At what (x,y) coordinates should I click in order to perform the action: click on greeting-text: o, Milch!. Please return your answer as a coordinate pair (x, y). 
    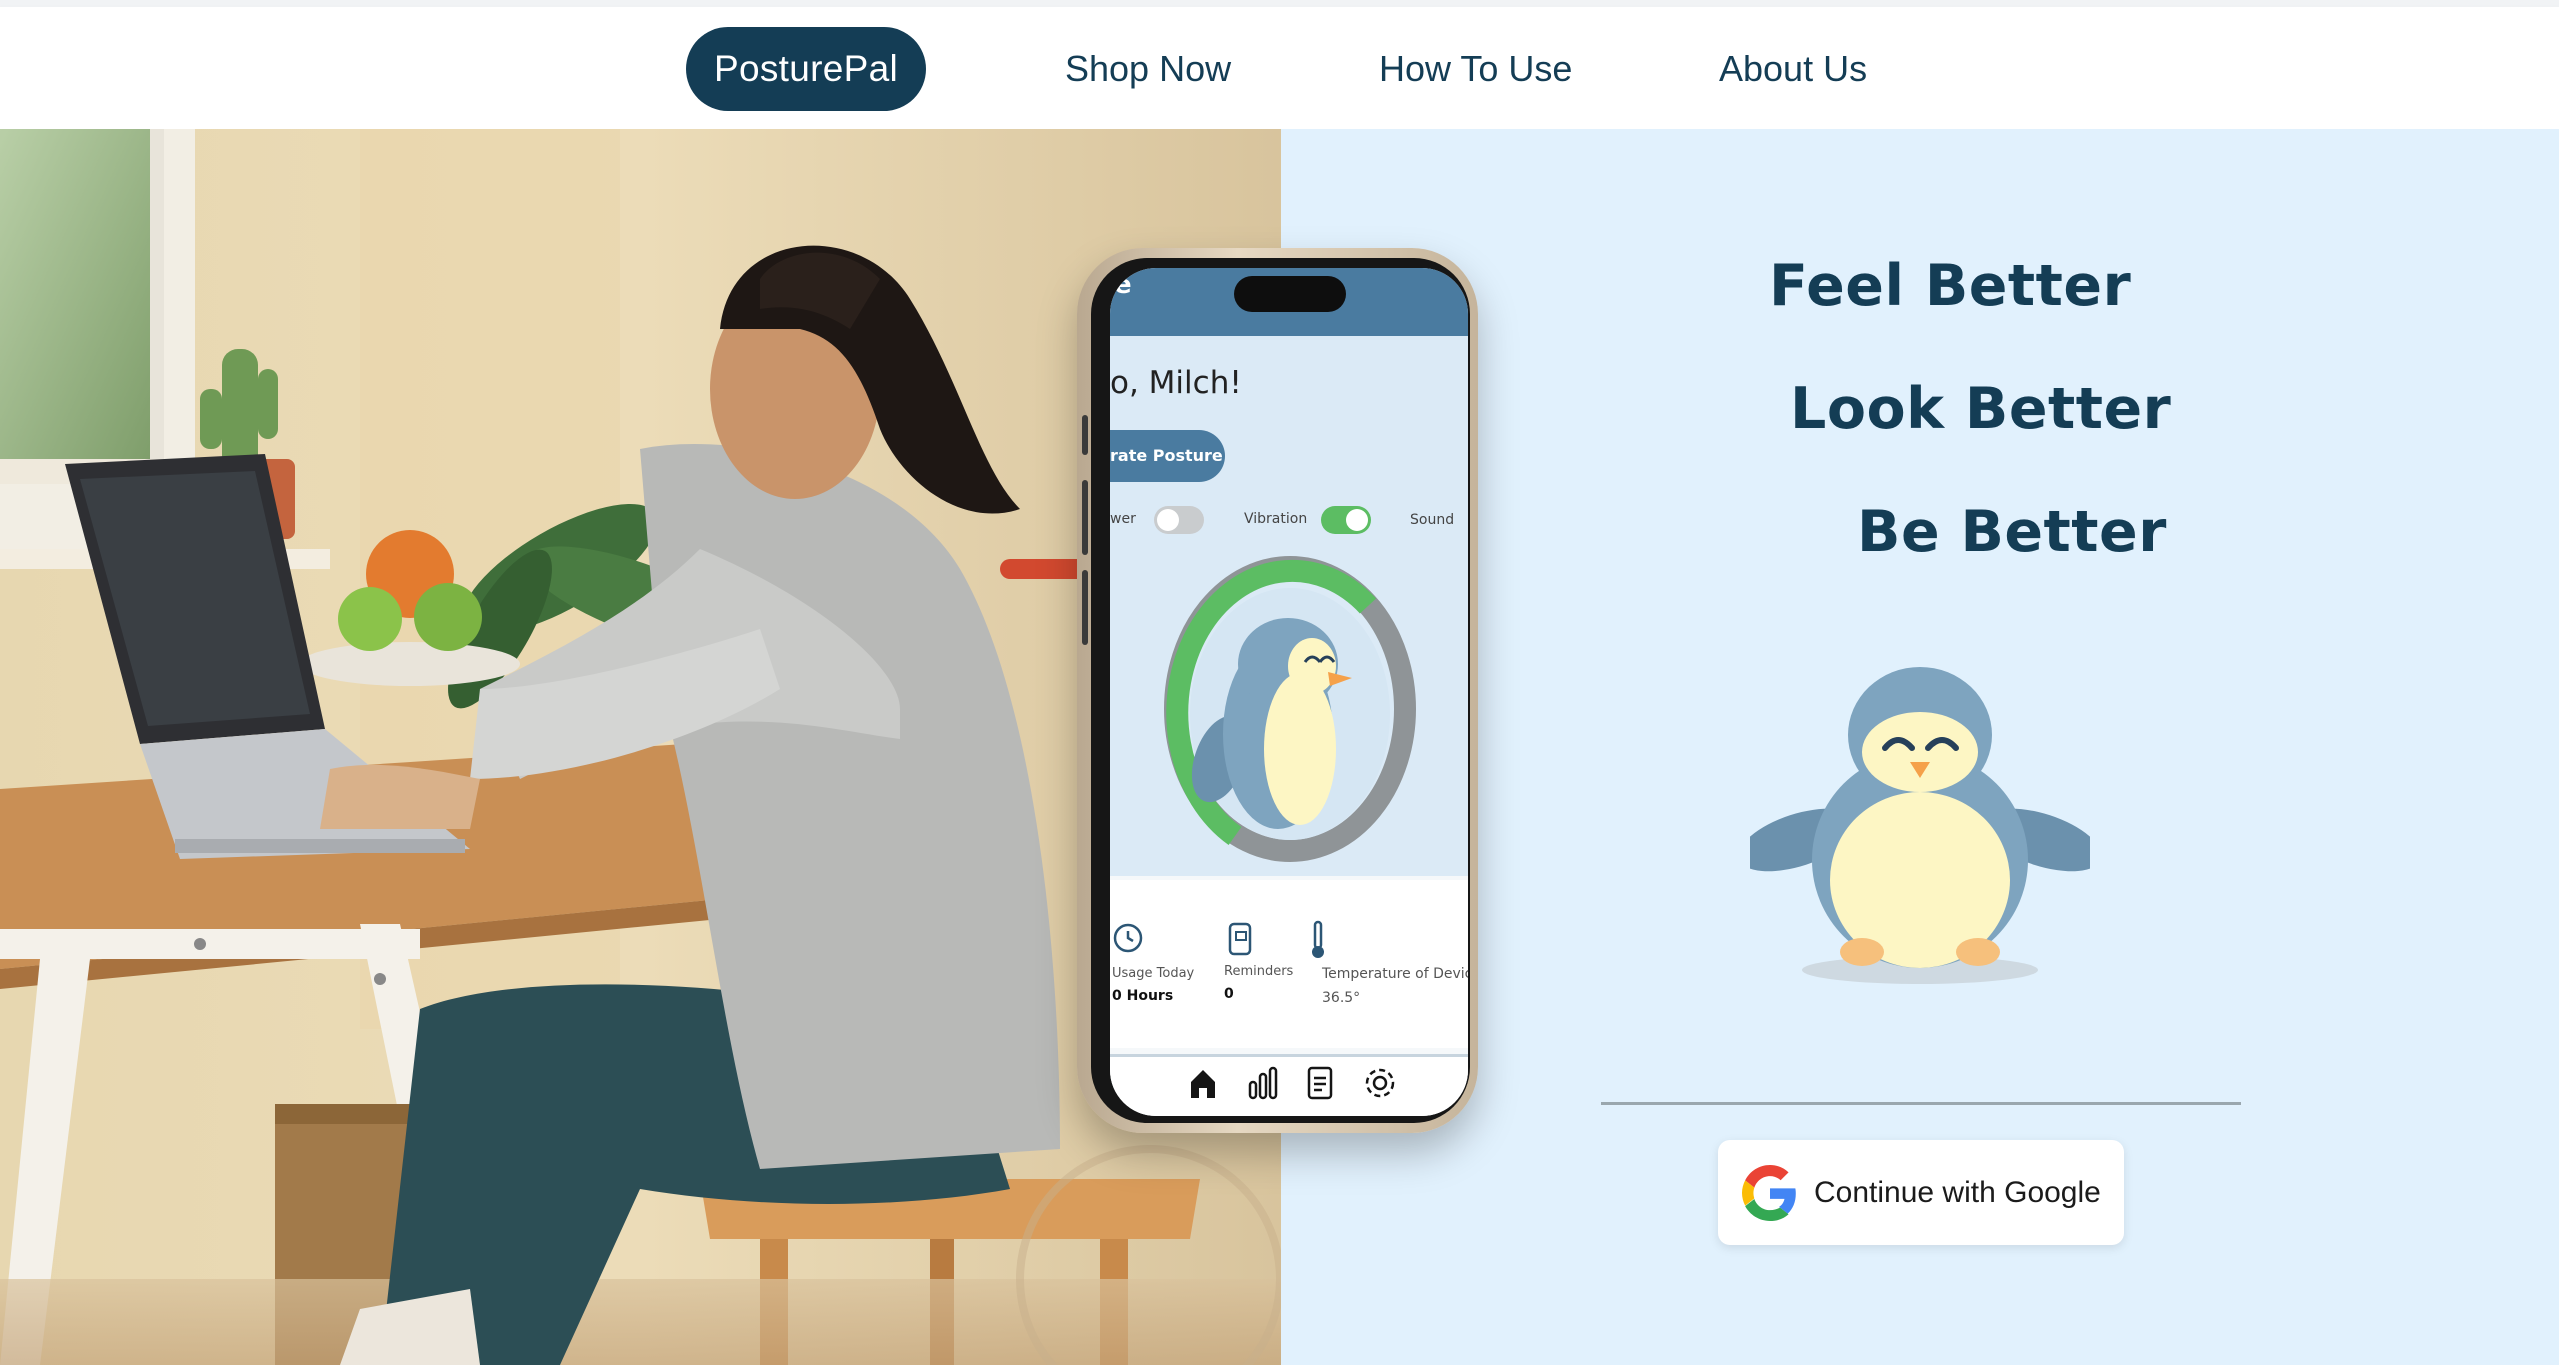
    Looking at the image, I should click on (1176, 383).